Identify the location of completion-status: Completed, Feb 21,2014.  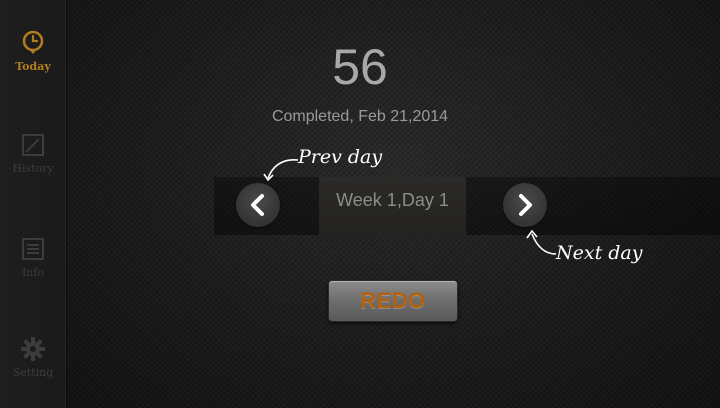
(360, 116).